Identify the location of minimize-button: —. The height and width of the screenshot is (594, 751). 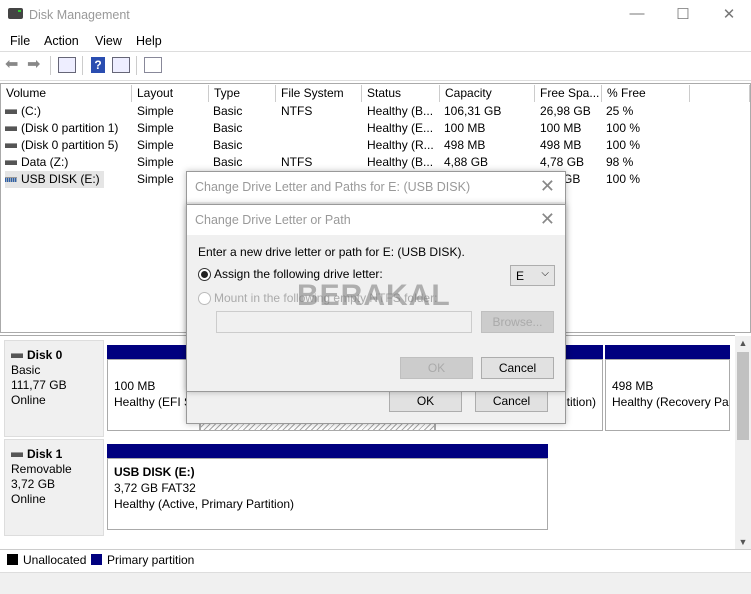
(637, 15).